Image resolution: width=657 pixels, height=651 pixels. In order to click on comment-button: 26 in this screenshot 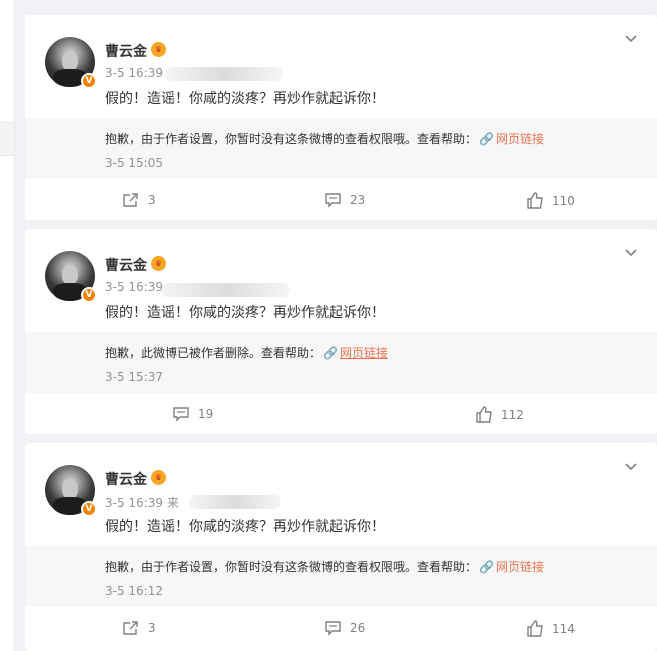, I will do `click(344, 628)`.